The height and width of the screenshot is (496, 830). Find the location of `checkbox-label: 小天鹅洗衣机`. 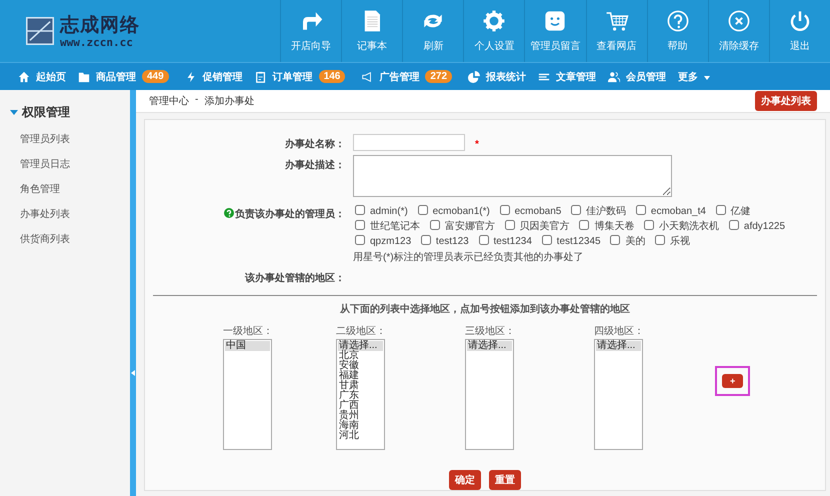

checkbox-label: 小天鹅洗衣机 is located at coordinates (689, 226).